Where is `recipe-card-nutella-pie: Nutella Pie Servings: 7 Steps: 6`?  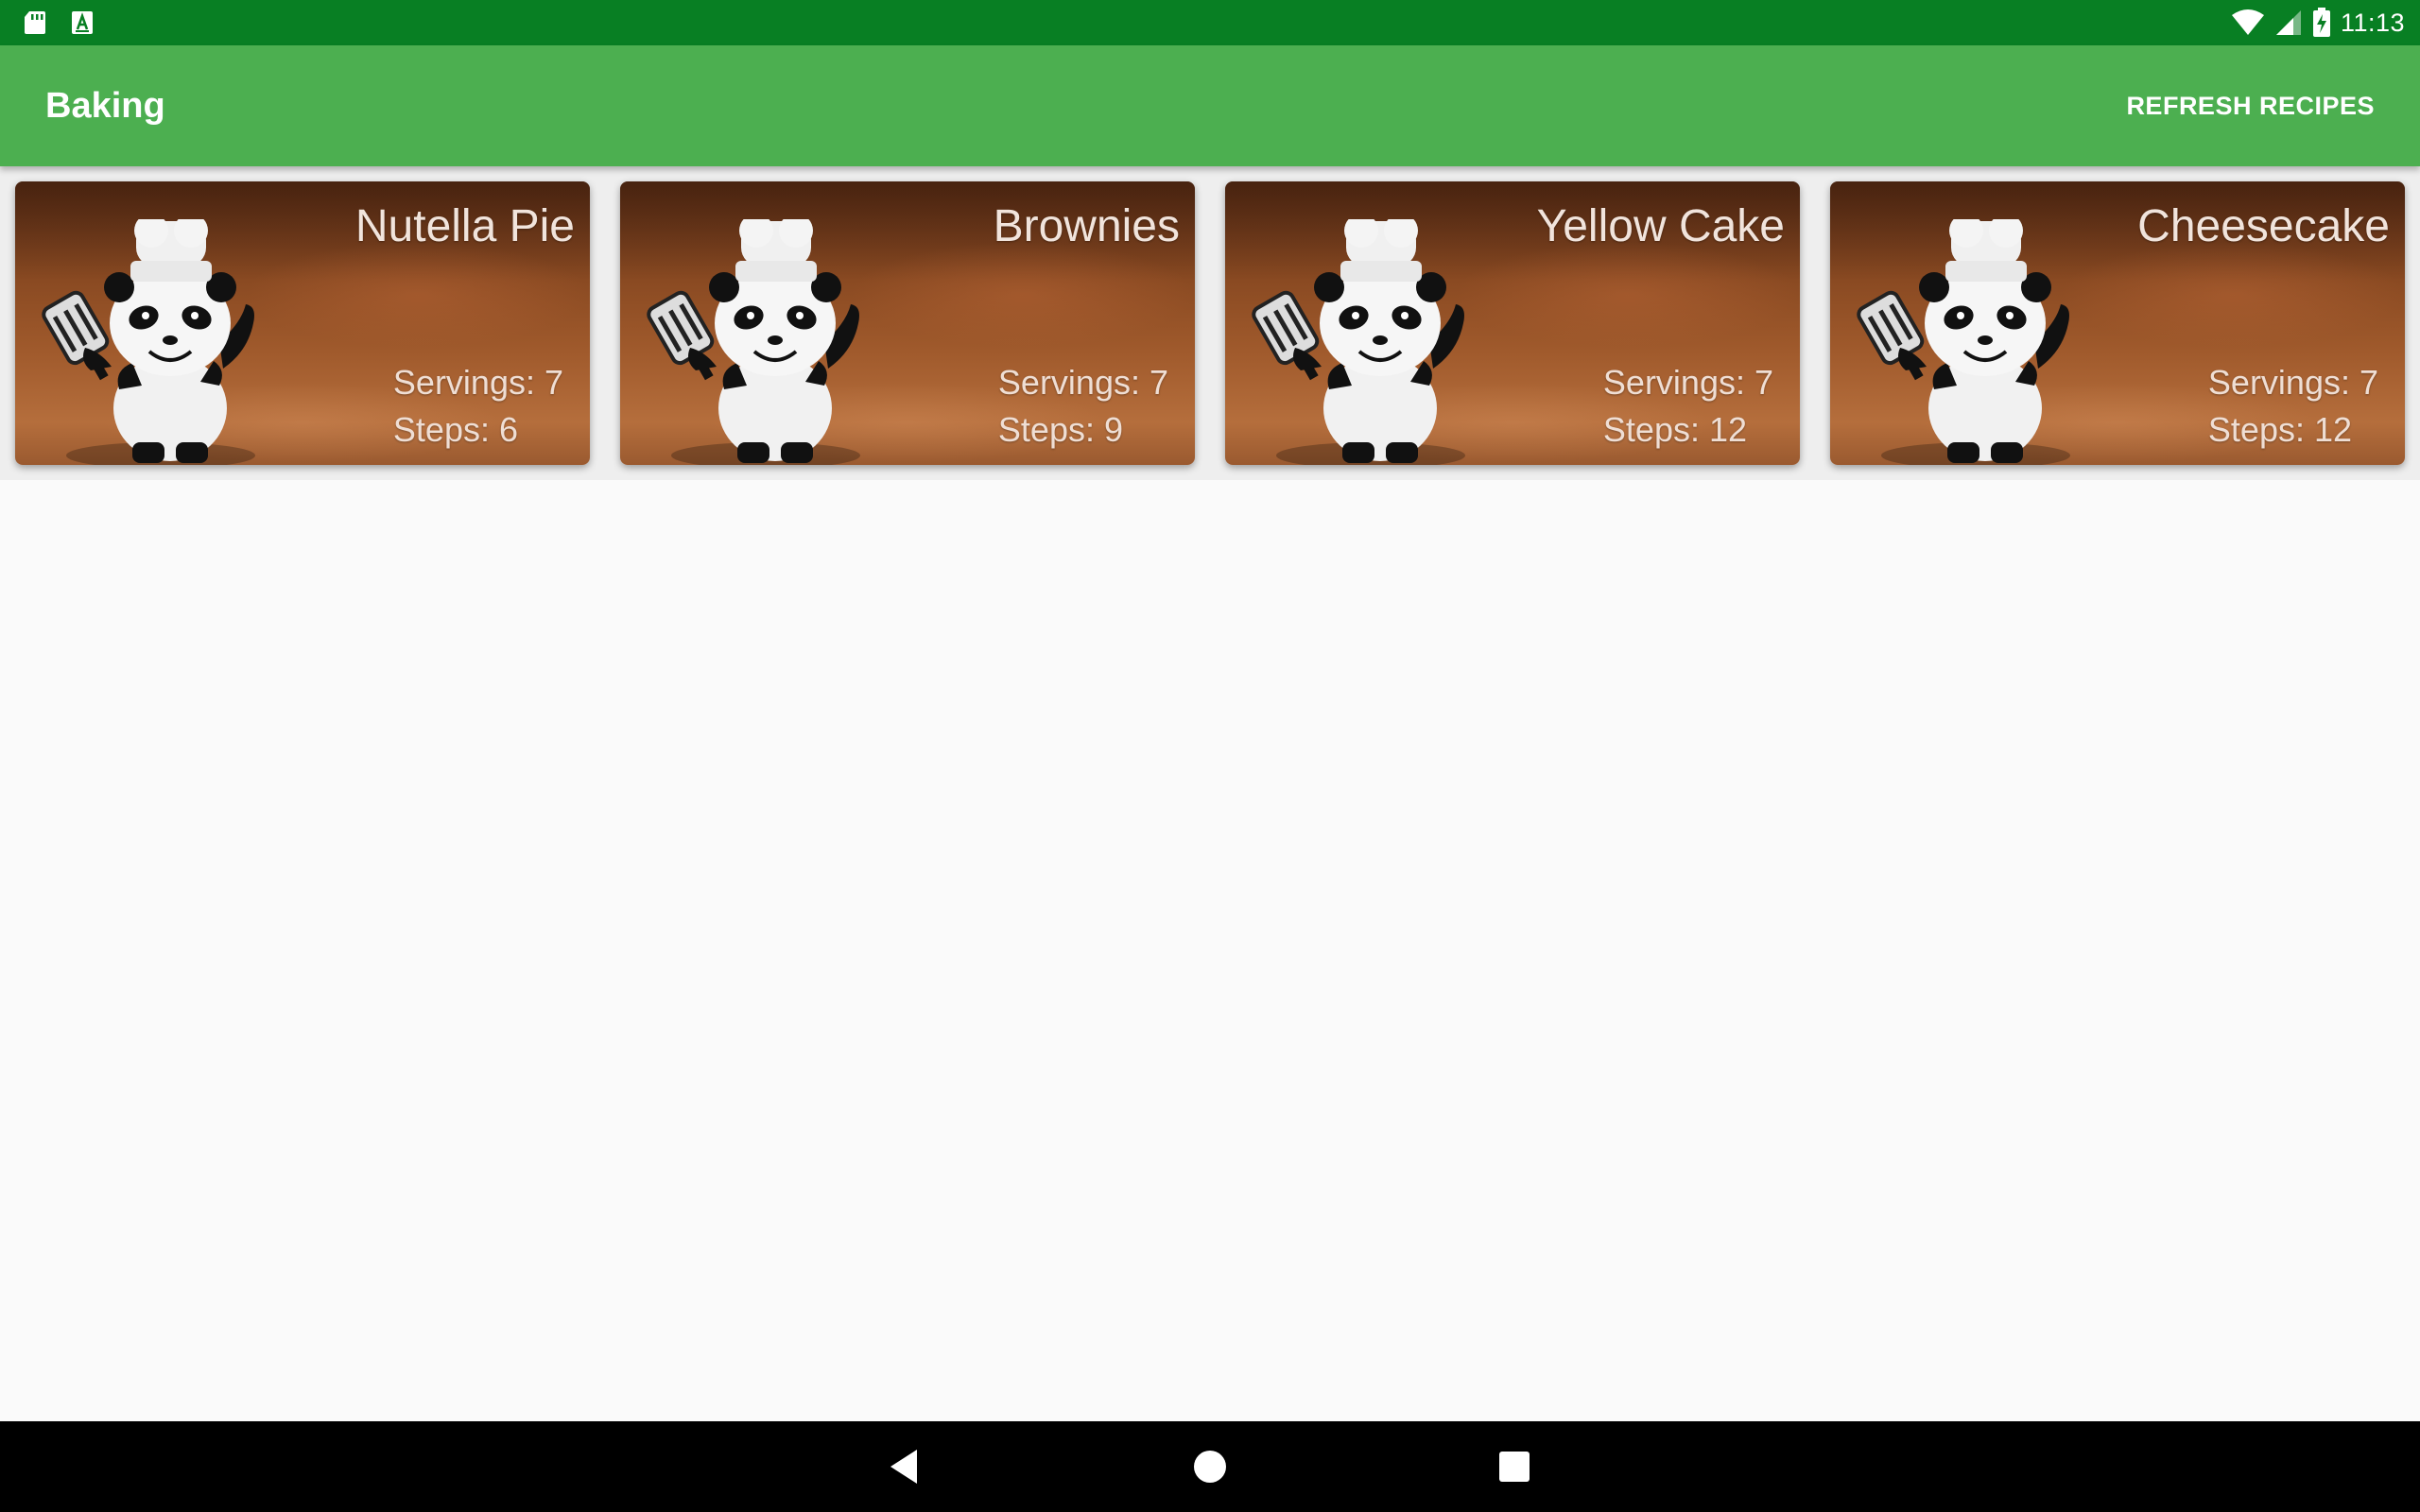
recipe-card-nutella-pie: Nutella Pie Servings: 7 Steps: 6 is located at coordinates (302, 323).